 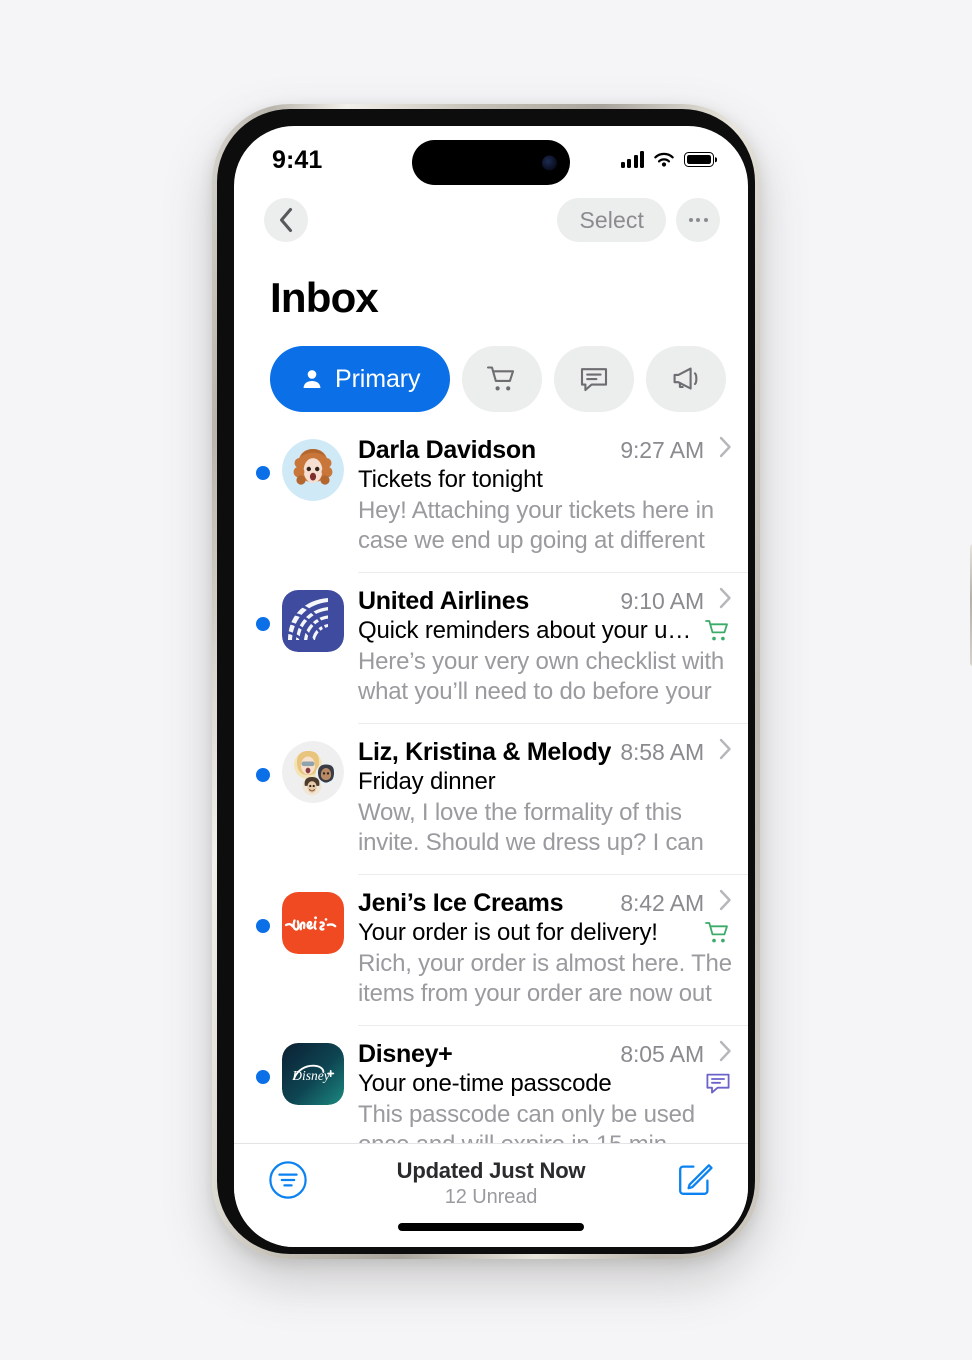 What do you see at coordinates (288, 1180) in the screenshot?
I see `filter-icon` at bounding box center [288, 1180].